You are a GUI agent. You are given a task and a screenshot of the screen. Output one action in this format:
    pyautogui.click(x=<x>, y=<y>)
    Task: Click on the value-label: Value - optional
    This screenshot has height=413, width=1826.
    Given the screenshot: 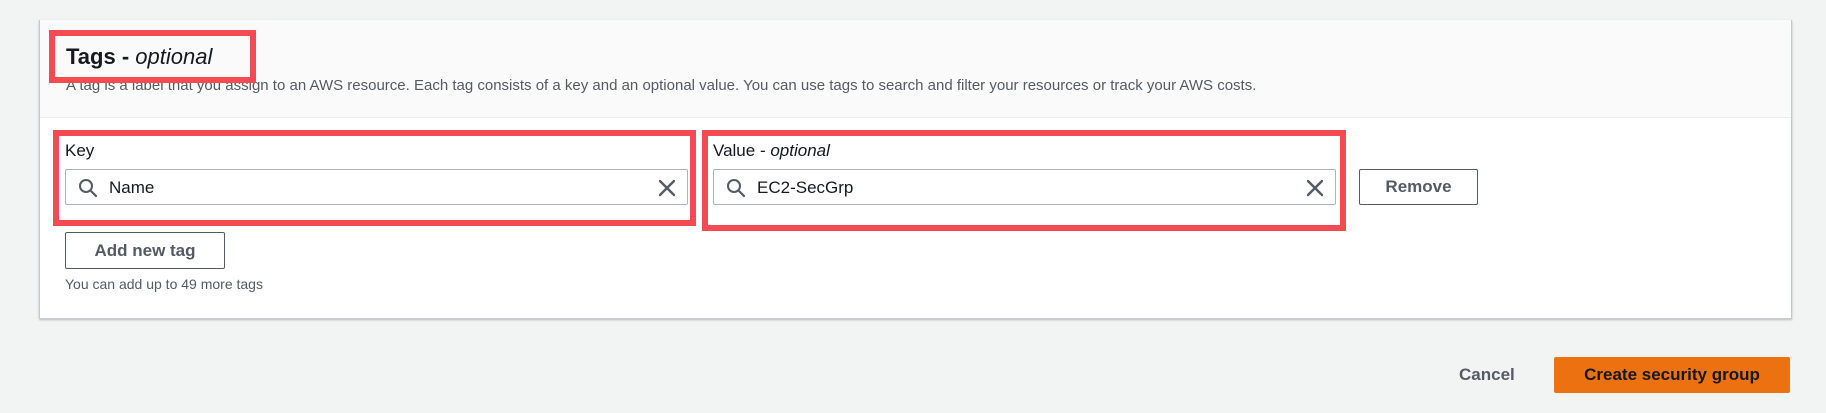 What is the action you would take?
    pyautogui.click(x=771, y=150)
    